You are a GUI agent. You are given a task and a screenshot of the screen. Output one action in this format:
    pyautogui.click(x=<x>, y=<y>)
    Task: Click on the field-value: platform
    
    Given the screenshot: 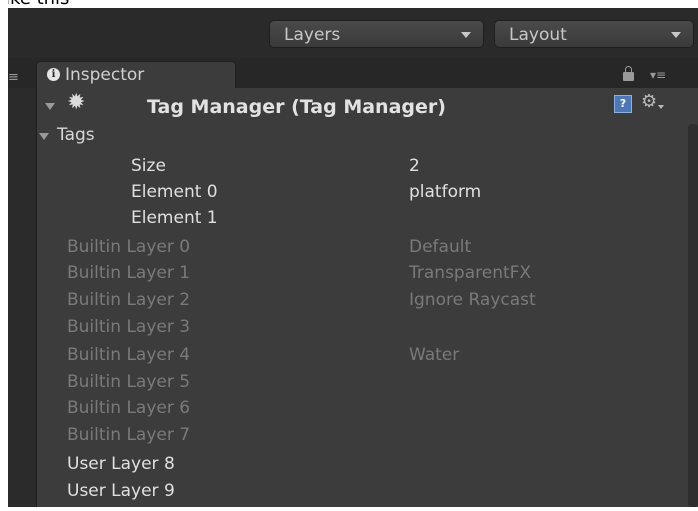 What is the action you would take?
    pyautogui.click(x=445, y=192)
    